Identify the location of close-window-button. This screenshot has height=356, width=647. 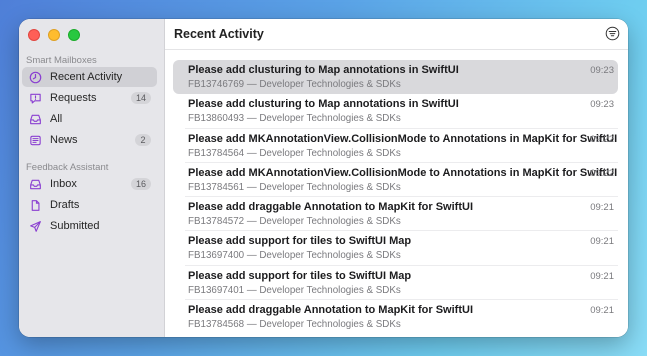
(34, 35).